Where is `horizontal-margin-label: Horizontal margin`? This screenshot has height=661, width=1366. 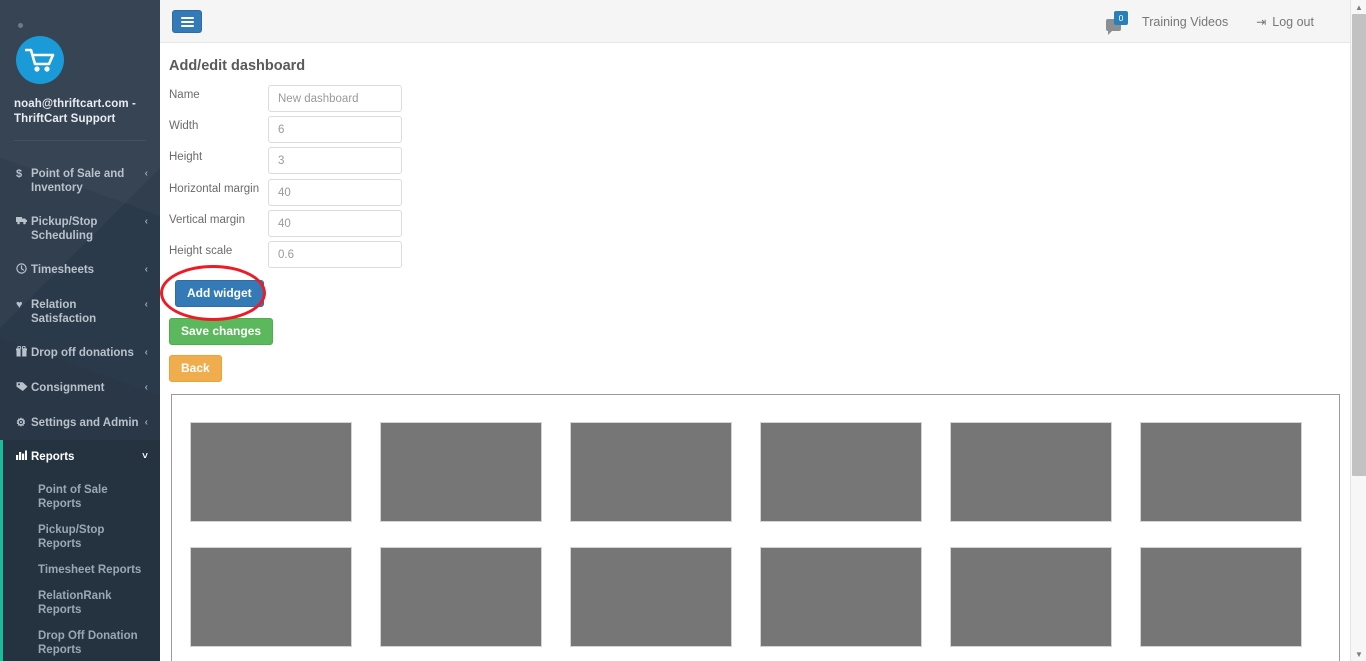 horizontal-margin-label: Horizontal margin is located at coordinates (214, 189).